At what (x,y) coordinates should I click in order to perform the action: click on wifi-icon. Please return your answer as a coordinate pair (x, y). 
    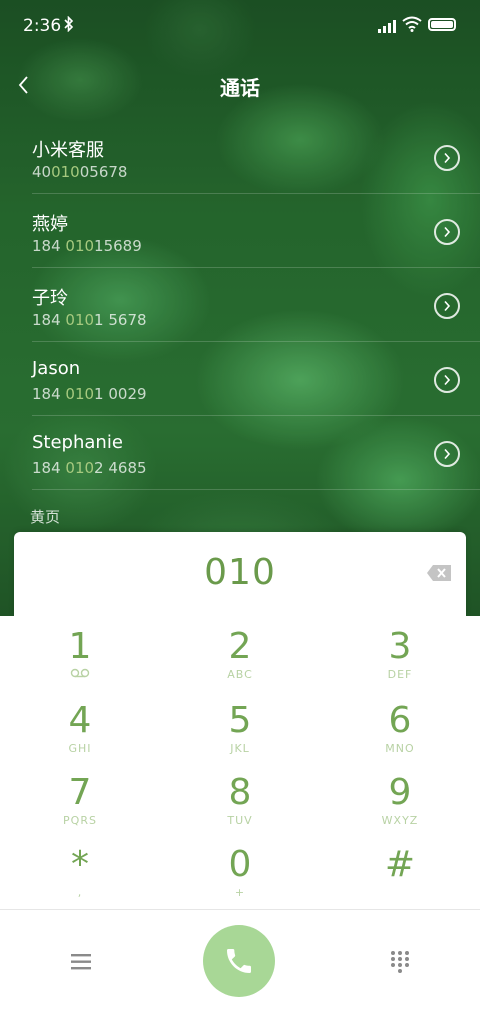
    Looking at the image, I should click on (412, 26).